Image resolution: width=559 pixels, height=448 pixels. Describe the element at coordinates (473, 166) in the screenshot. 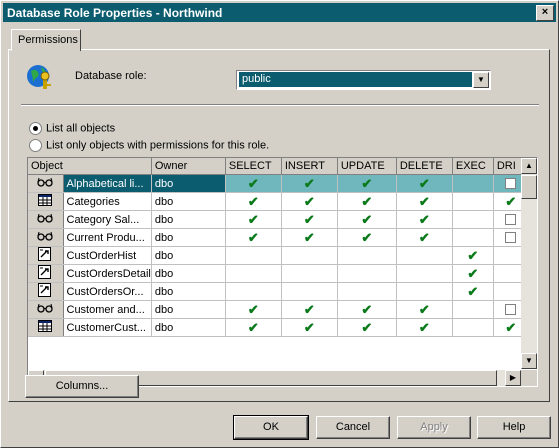

I see `column-header-exec: EXEC` at that location.